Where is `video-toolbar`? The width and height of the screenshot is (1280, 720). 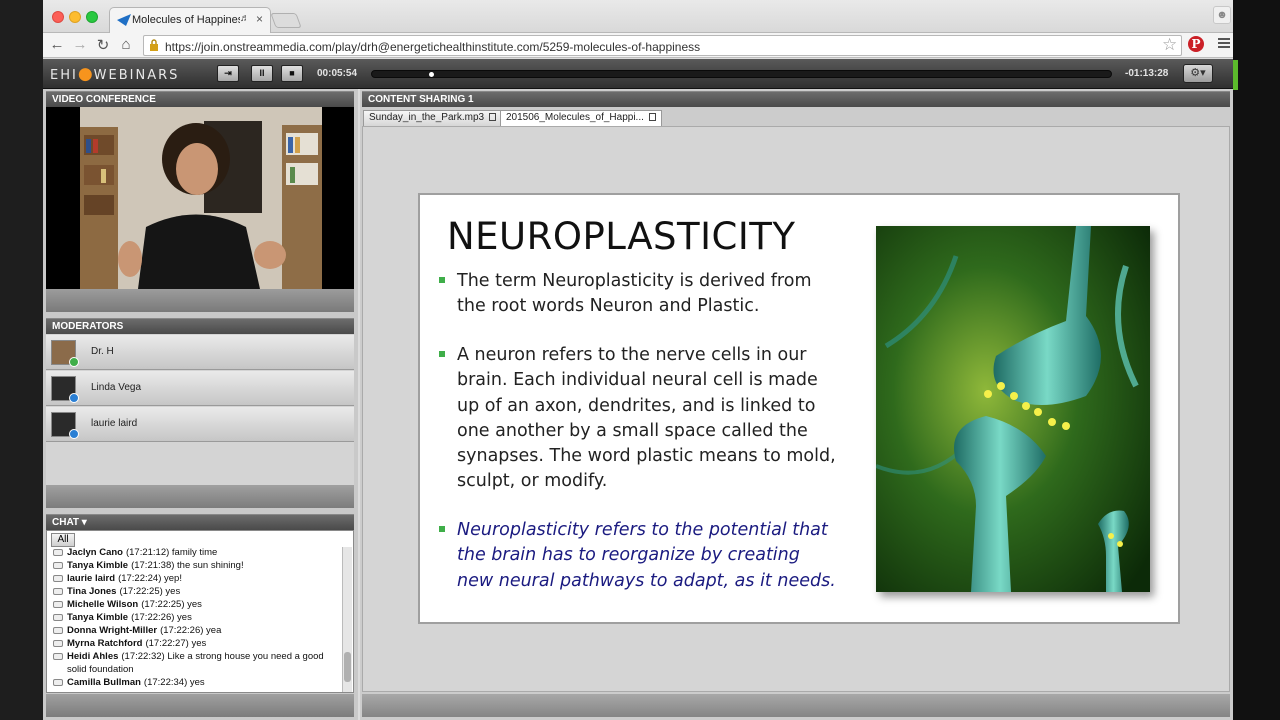
video-toolbar is located at coordinates (200, 300).